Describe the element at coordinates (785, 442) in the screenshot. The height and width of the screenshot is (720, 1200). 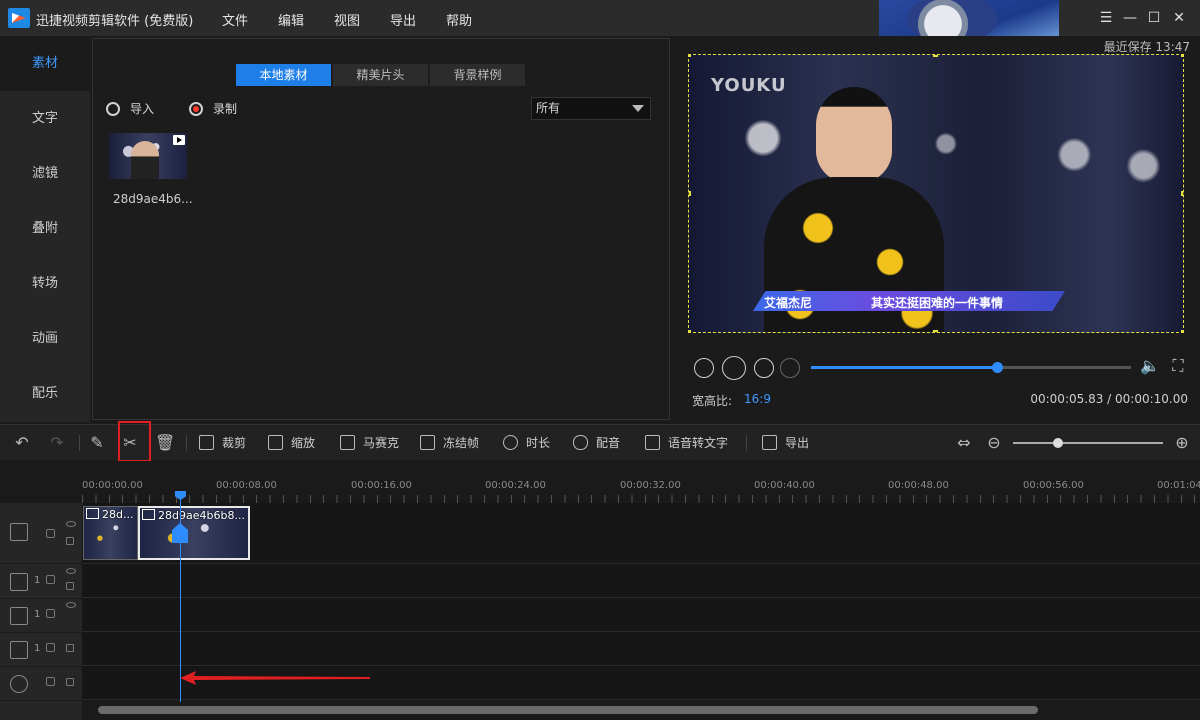
I see `export-button: 导出` at that location.